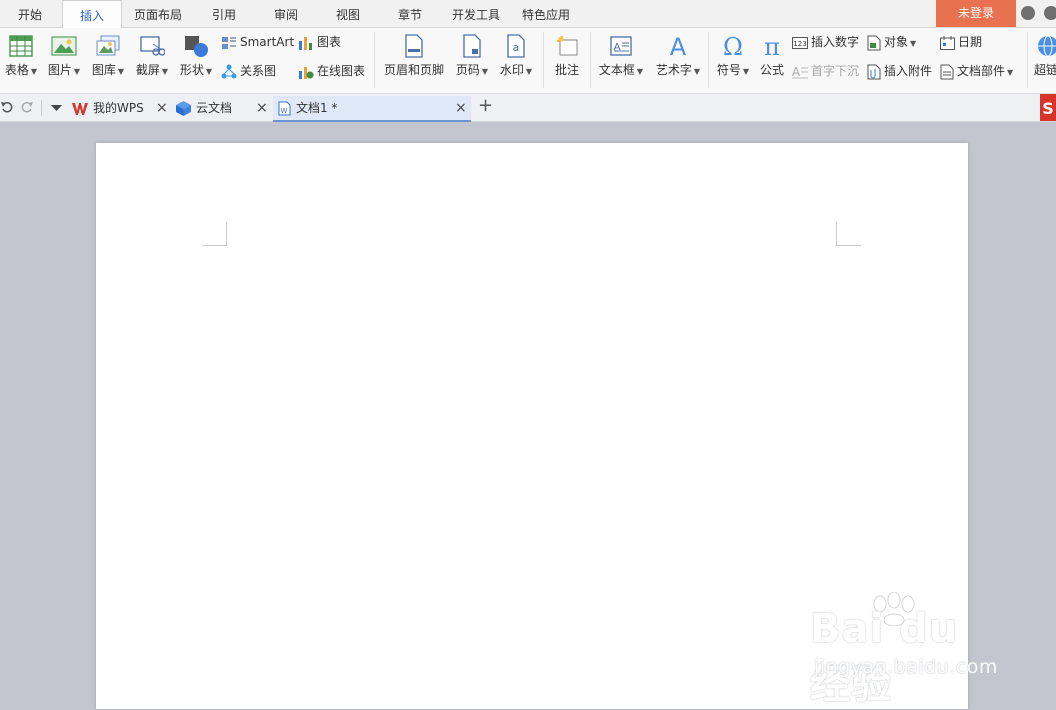 The width and height of the screenshot is (1056, 710). Describe the element at coordinates (981, 71) in the screenshot. I see `doc-parts-label: 文档部件` at that location.